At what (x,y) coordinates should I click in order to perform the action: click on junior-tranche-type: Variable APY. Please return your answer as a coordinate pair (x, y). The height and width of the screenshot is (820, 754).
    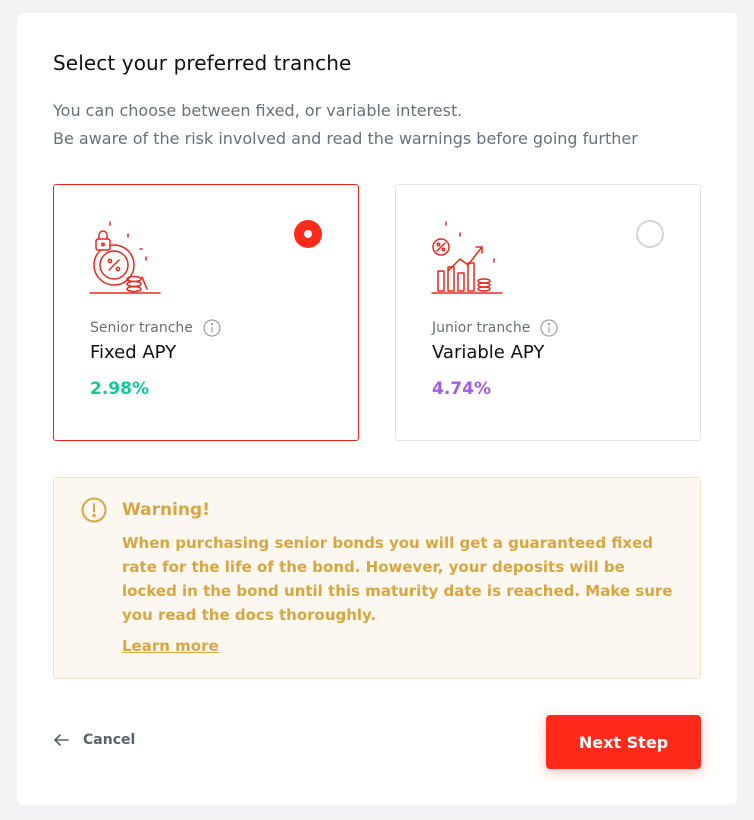
    Looking at the image, I should click on (488, 352).